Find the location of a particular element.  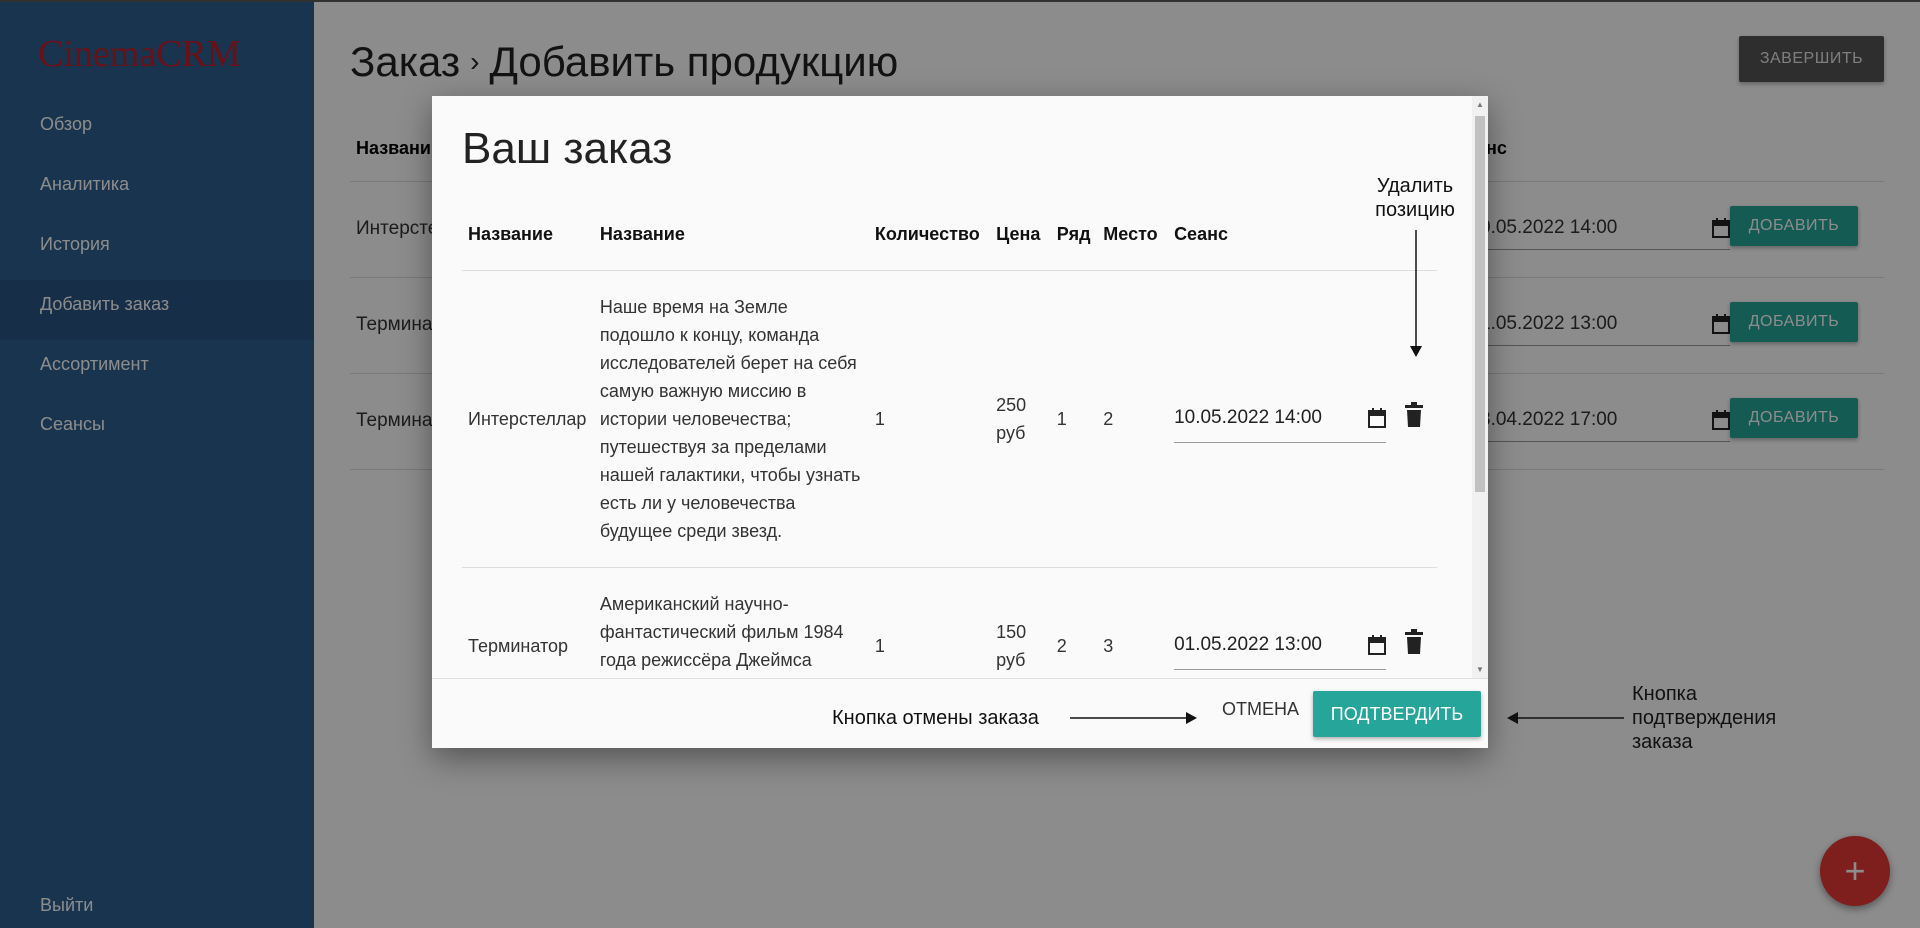

column-header-description: Название is located at coordinates (731, 235).